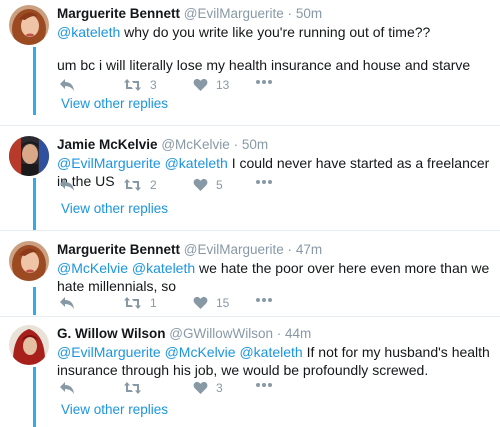 The height and width of the screenshot is (427, 500). What do you see at coordinates (221, 333) in the screenshot?
I see `author-handle: @GWillowWilson` at bounding box center [221, 333].